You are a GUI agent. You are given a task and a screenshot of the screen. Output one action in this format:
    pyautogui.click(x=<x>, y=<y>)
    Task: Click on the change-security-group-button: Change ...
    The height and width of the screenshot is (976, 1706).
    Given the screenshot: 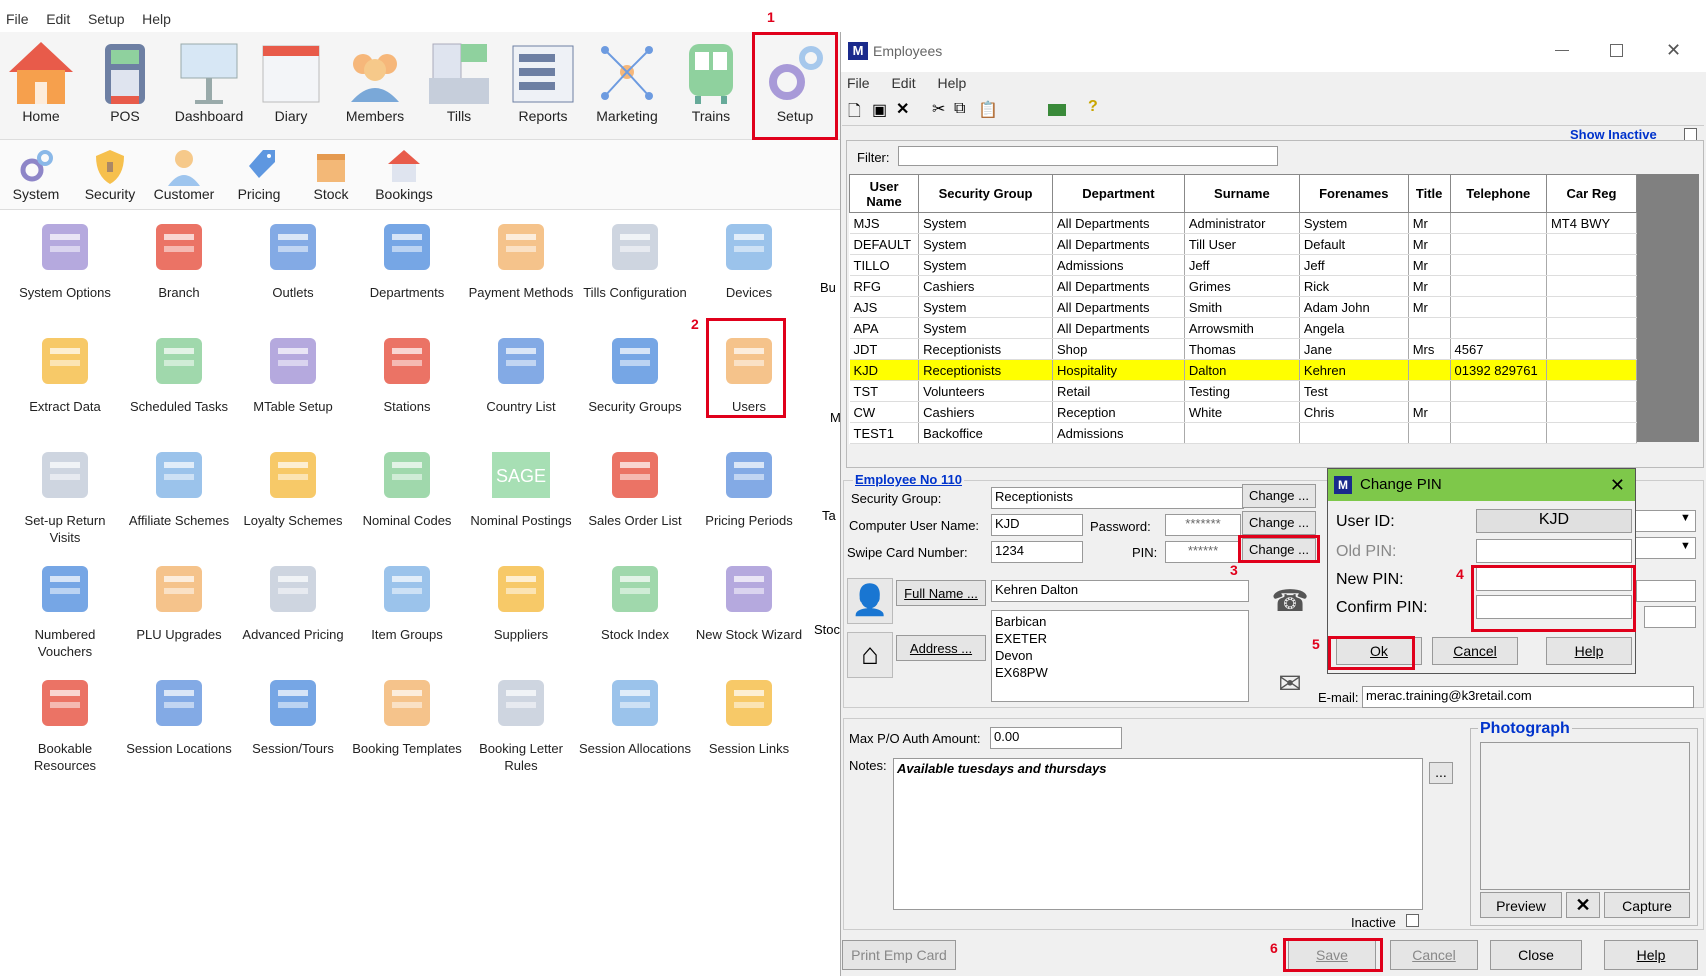 What is the action you would take?
    pyautogui.click(x=1279, y=496)
    